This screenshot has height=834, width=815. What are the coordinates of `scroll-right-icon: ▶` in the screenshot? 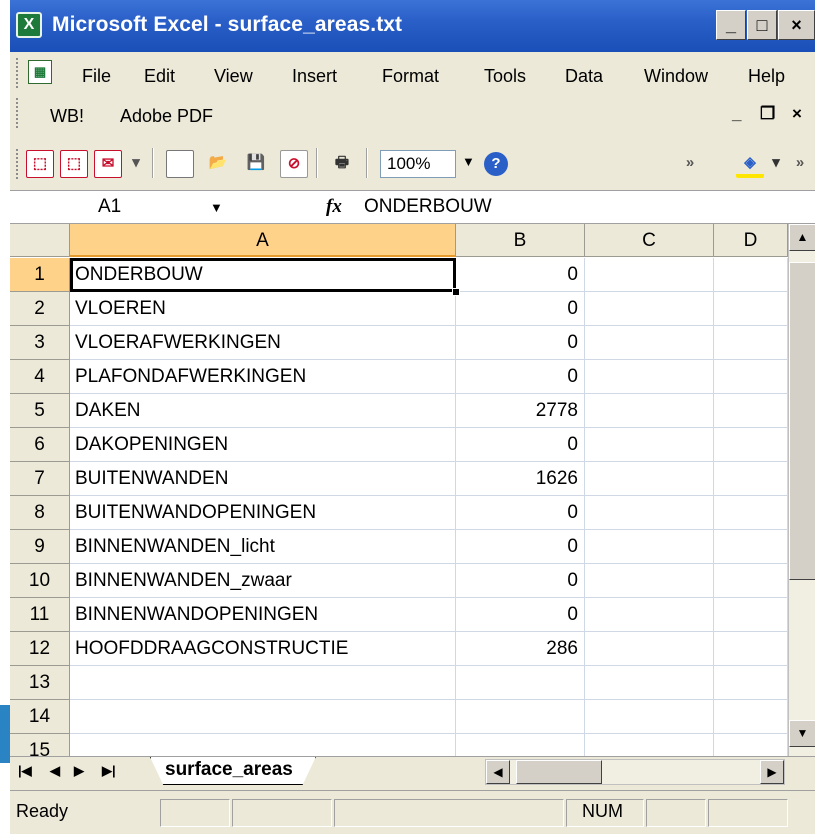 It's located at (772, 772).